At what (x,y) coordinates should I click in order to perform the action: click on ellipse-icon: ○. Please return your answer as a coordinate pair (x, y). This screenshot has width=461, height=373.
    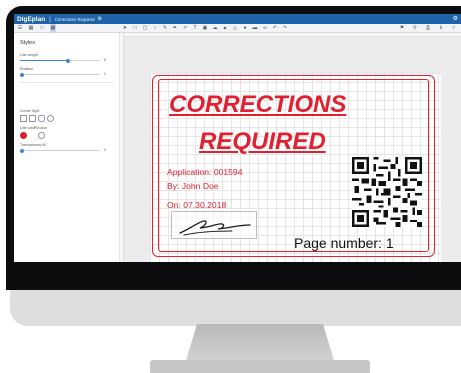
    Looking at the image, I should click on (155, 28).